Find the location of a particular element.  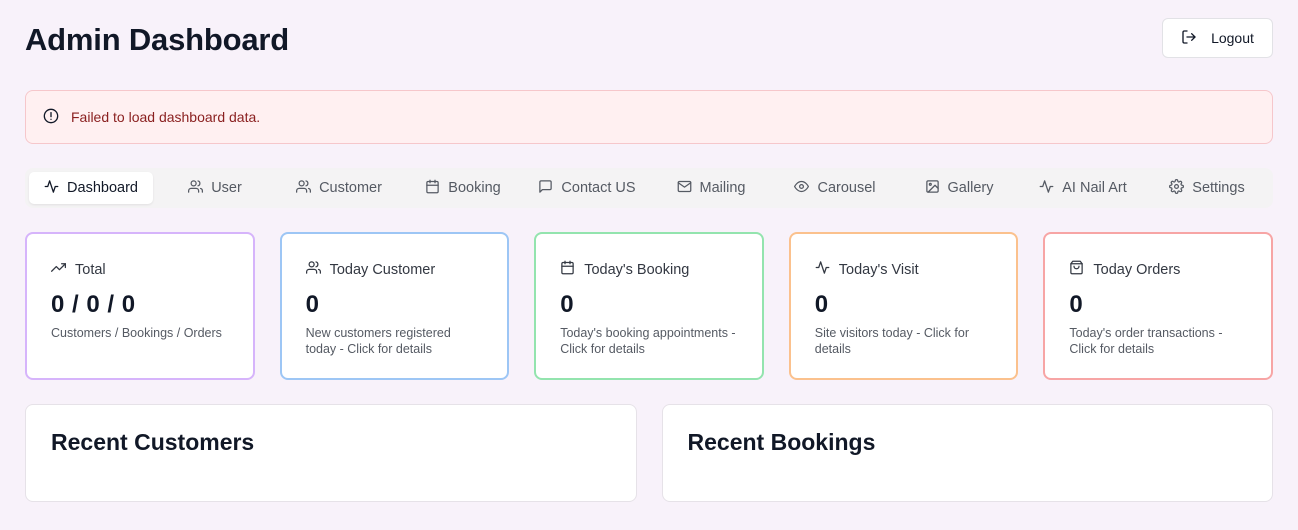

tab-label: Carousel is located at coordinates (846, 188).